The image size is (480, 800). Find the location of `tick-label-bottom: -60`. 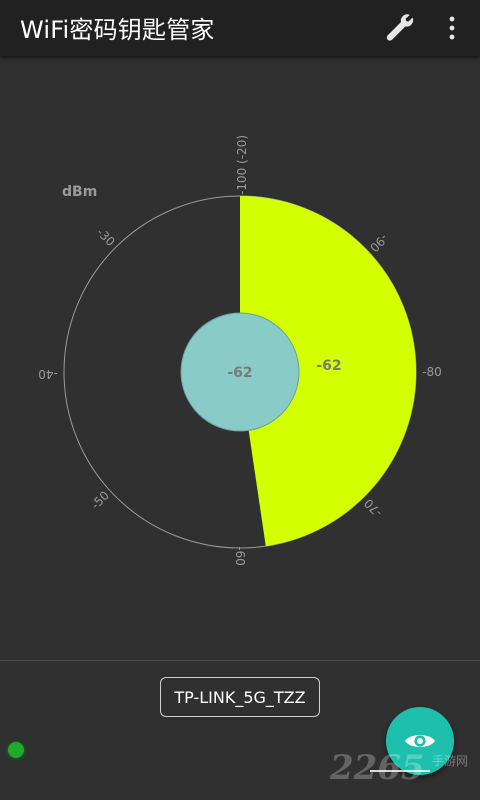

tick-label-bottom: -60 is located at coordinates (240, 556).